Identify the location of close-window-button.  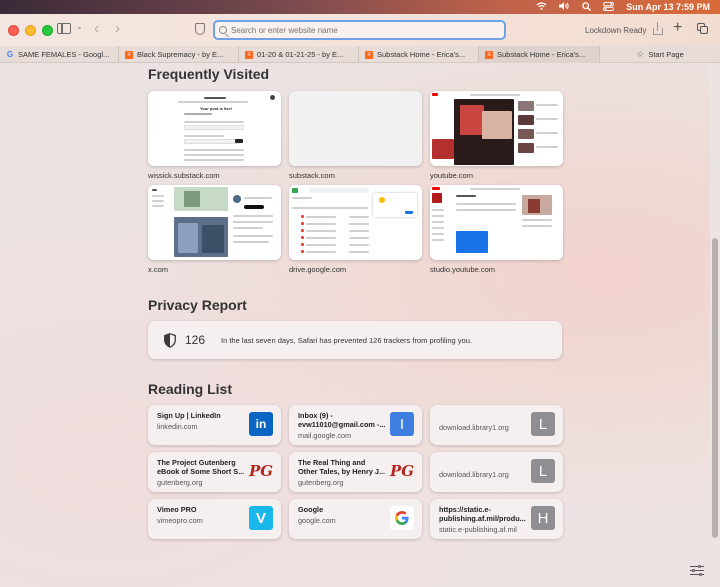
(13, 30).